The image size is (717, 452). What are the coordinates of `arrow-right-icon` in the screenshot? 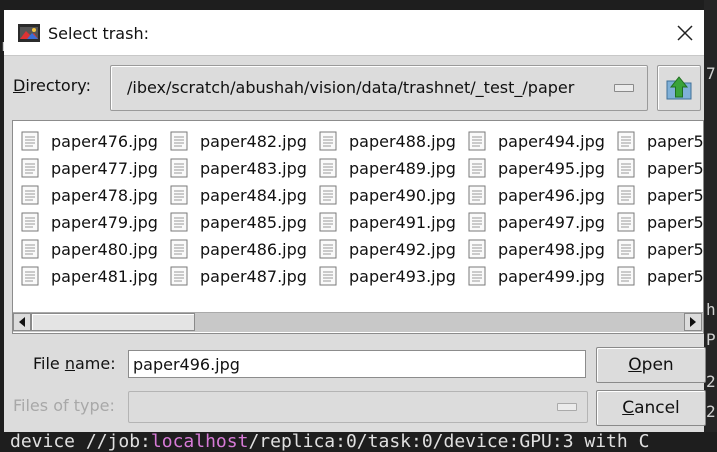 It's located at (693, 322).